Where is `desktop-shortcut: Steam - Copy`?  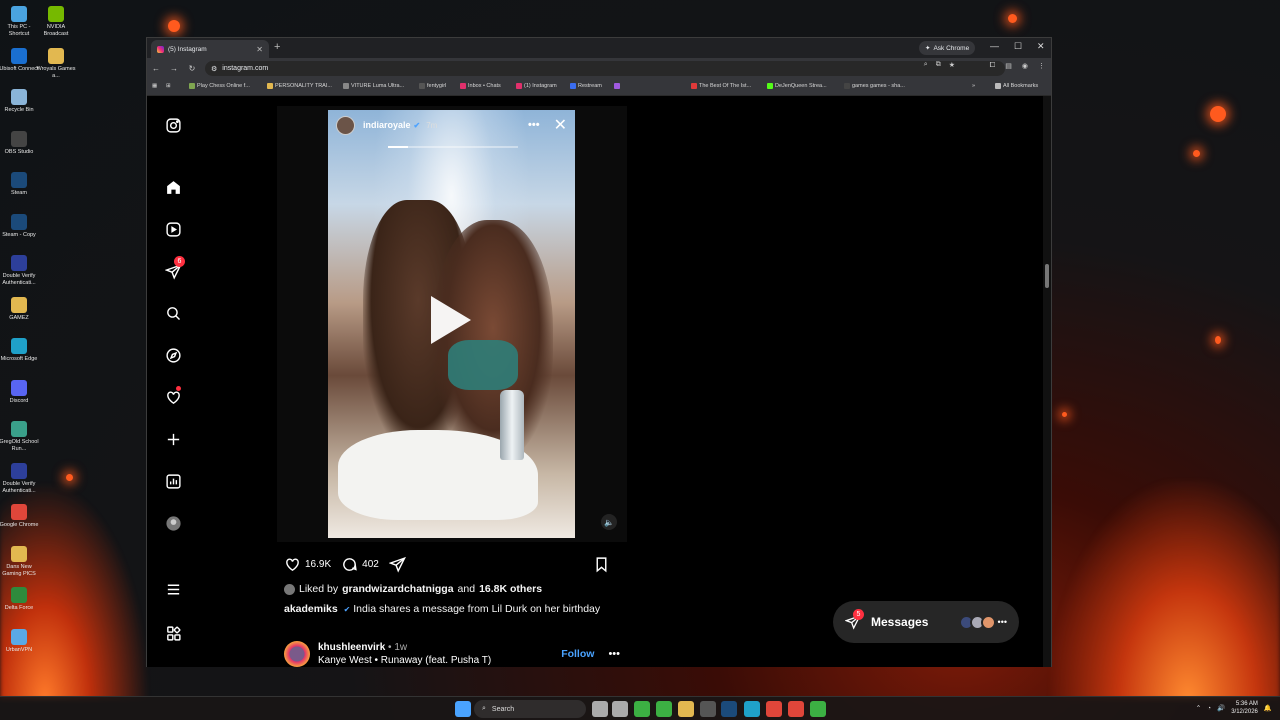 desktop-shortcut: Steam - Copy is located at coordinates (19, 233).